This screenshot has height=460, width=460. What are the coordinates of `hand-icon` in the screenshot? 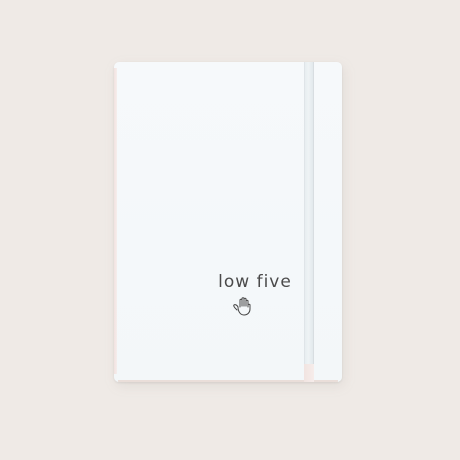 It's located at (242, 306).